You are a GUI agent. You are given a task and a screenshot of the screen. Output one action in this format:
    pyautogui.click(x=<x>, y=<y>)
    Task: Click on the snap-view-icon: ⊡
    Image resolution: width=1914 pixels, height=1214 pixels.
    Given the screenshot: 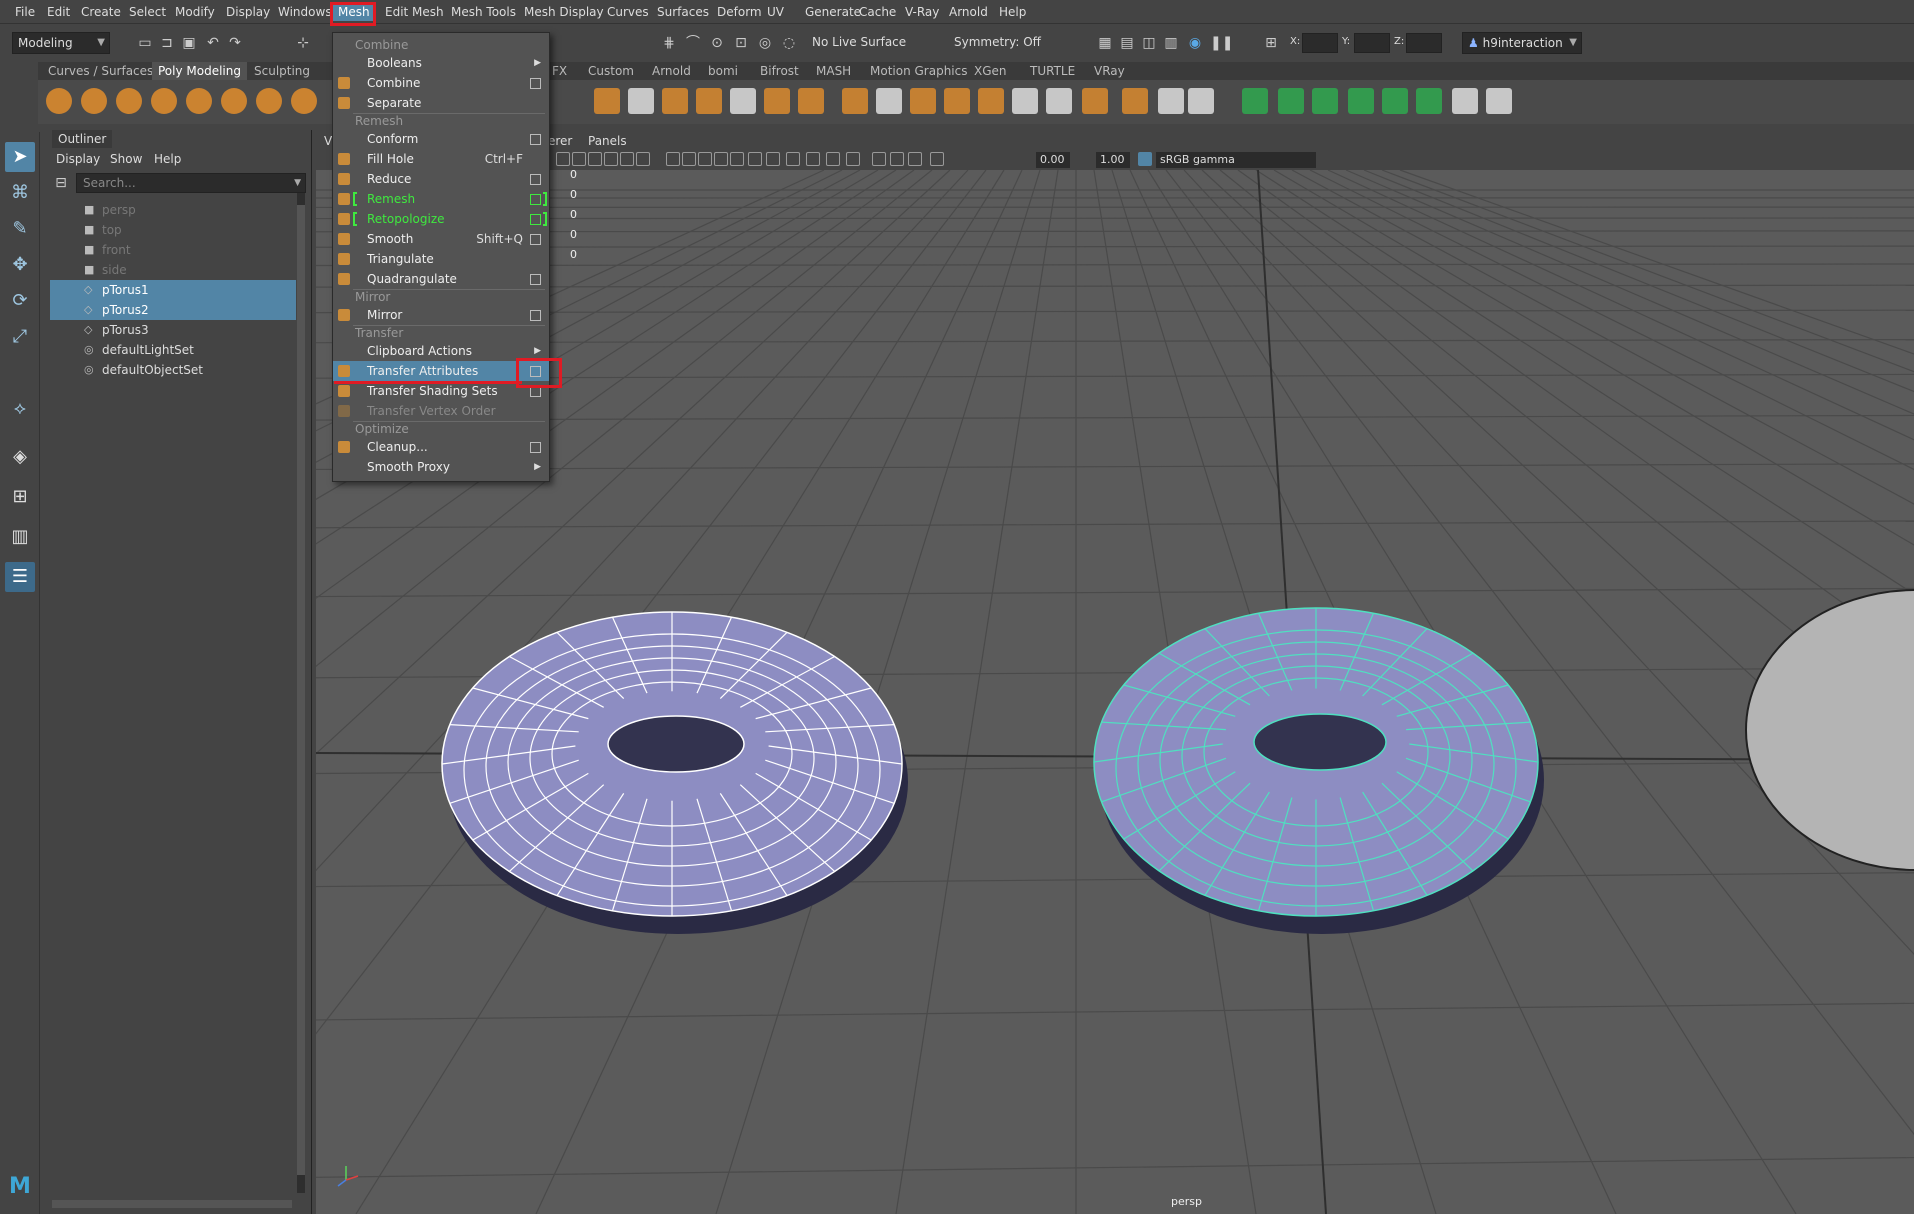 What is the action you would take?
    pyautogui.click(x=741, y=43)
    